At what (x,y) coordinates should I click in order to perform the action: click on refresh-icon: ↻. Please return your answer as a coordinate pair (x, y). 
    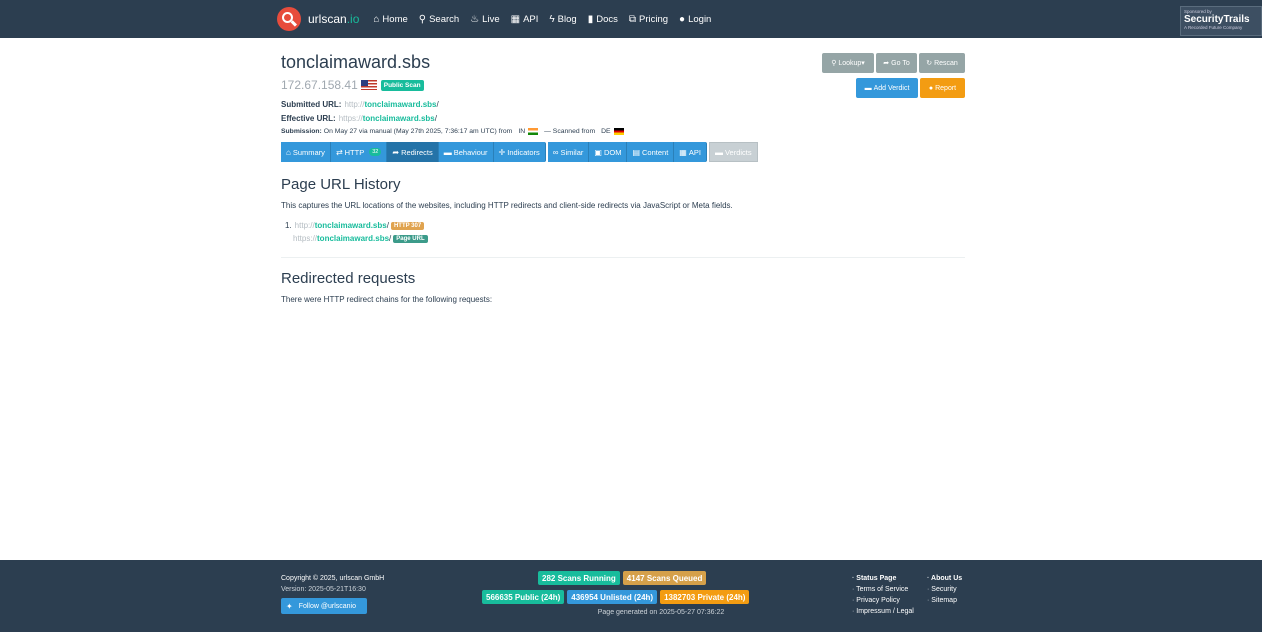
    Looking at the image, I should click on (929, 63).